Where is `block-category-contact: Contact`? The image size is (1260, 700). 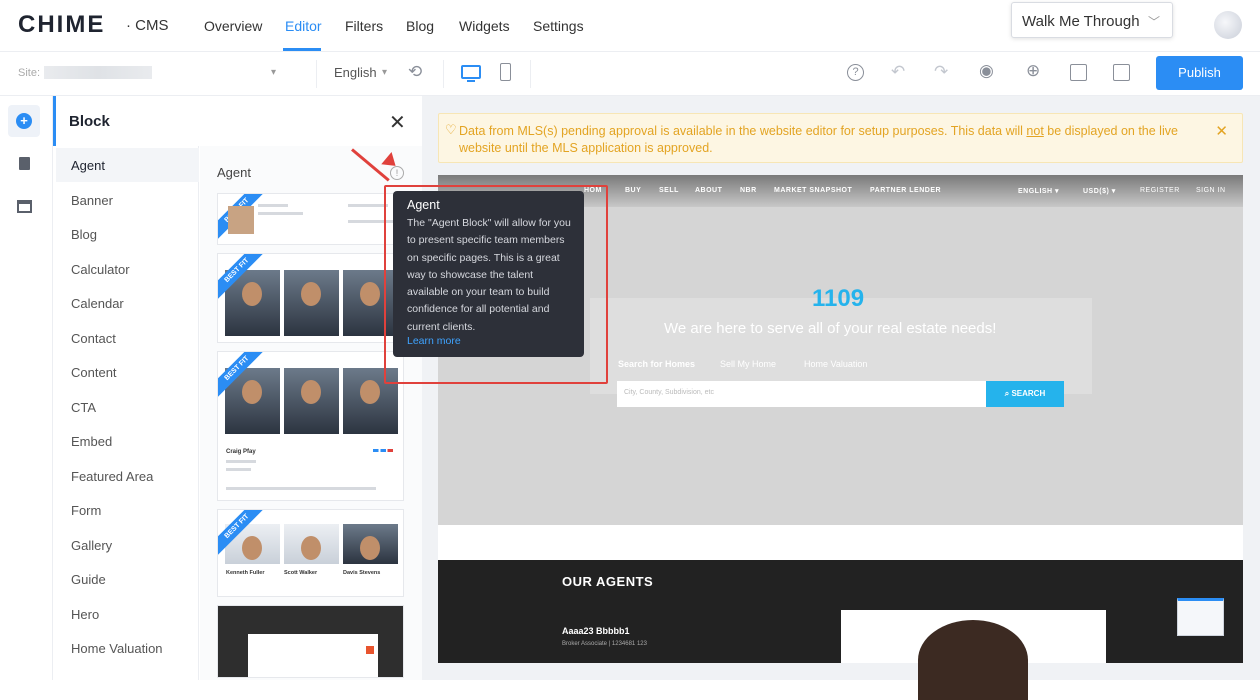 block-category-contact: Contact is located at coordinates (93, 338).